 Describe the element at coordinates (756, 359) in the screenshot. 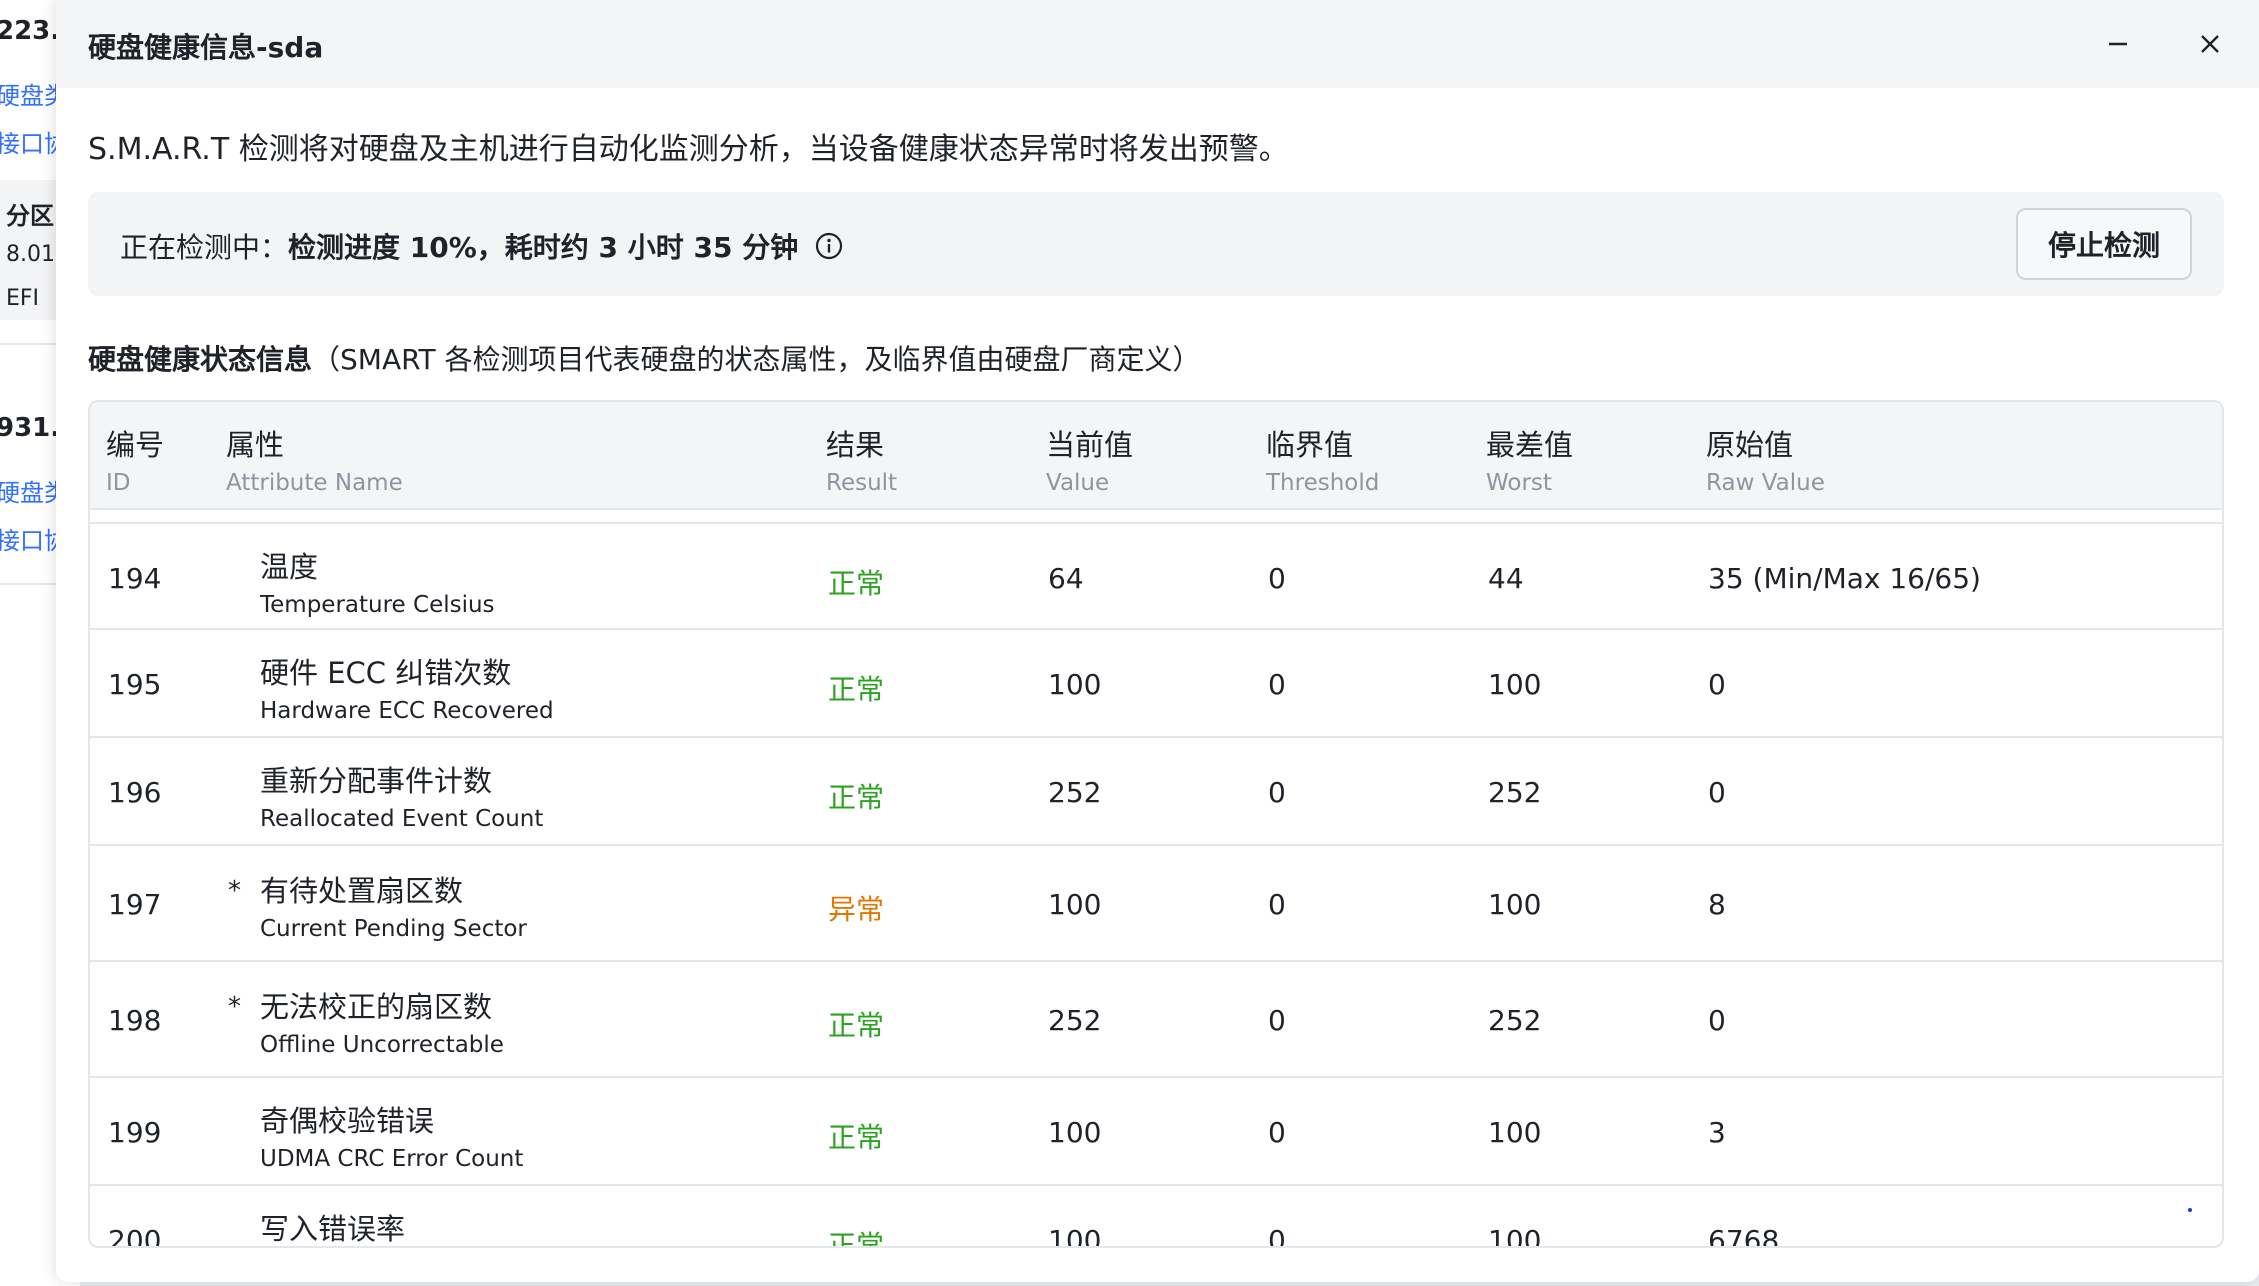

I see `section-title-note: （SMART 各检测项目代表硬盘的状态属性，及临界值由硬盘厂商定义）` at that location.